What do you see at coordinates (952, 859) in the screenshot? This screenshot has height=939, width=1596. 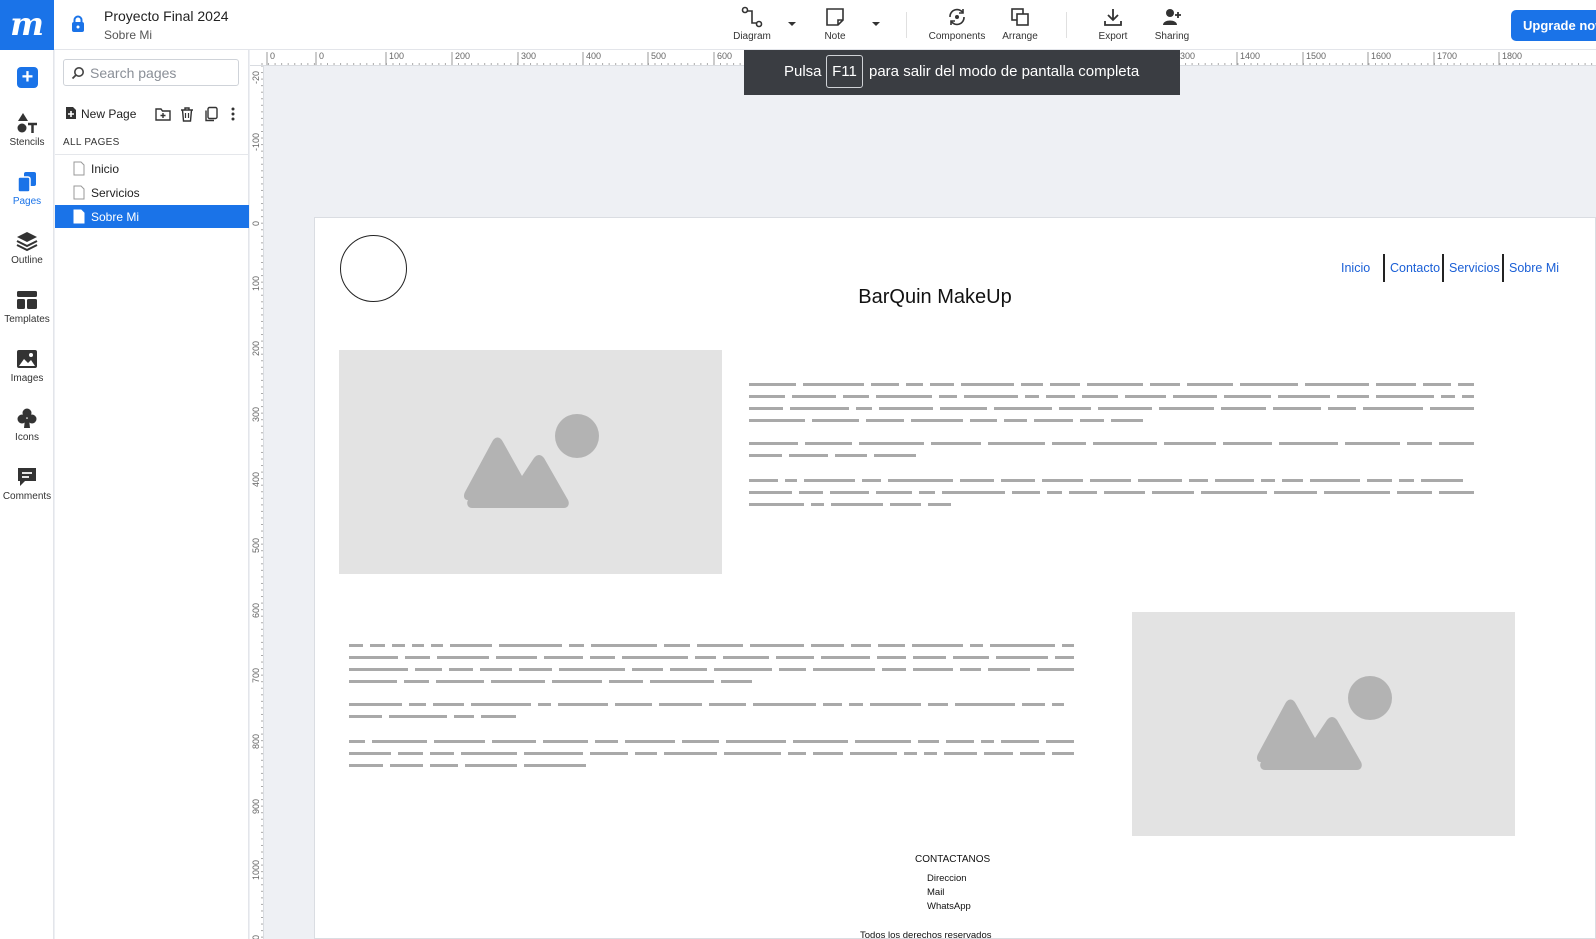 I see `contact-title: CONTACTANOS` at bounding box center [952, 859].